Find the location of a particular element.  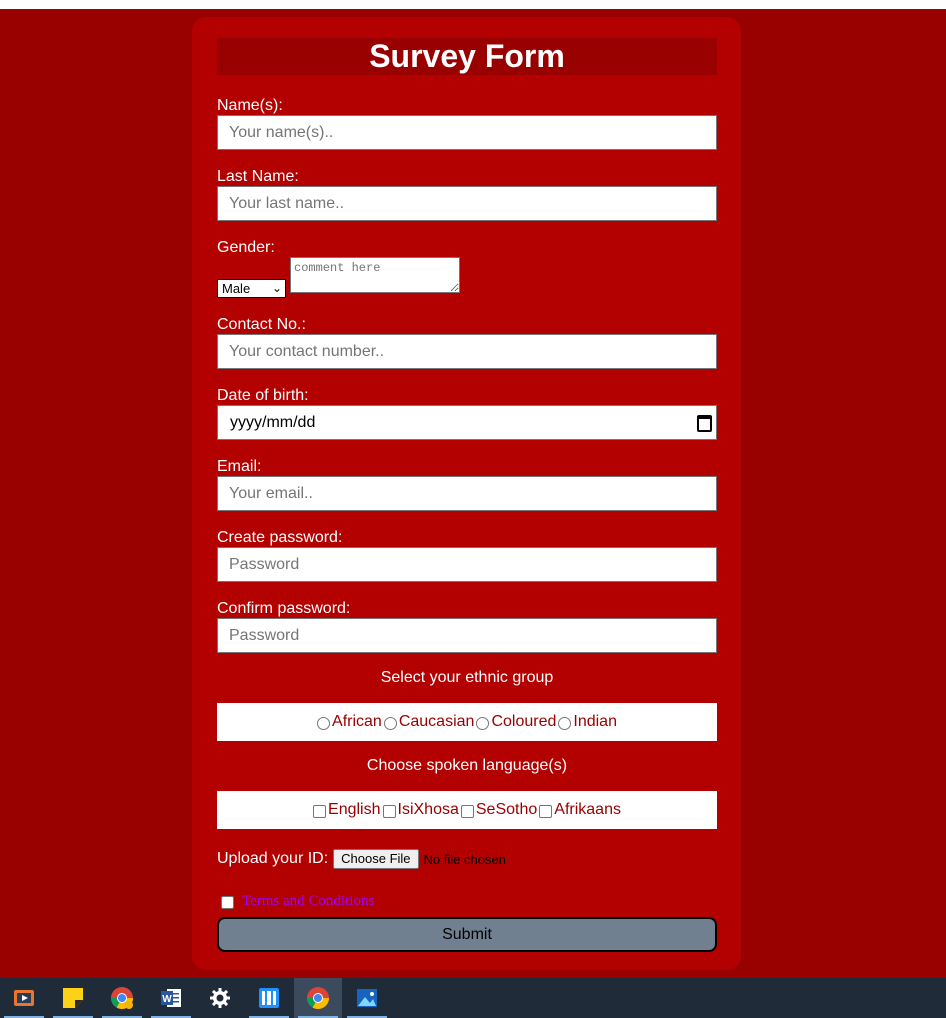

email-input is located at coordinates (467, 493).